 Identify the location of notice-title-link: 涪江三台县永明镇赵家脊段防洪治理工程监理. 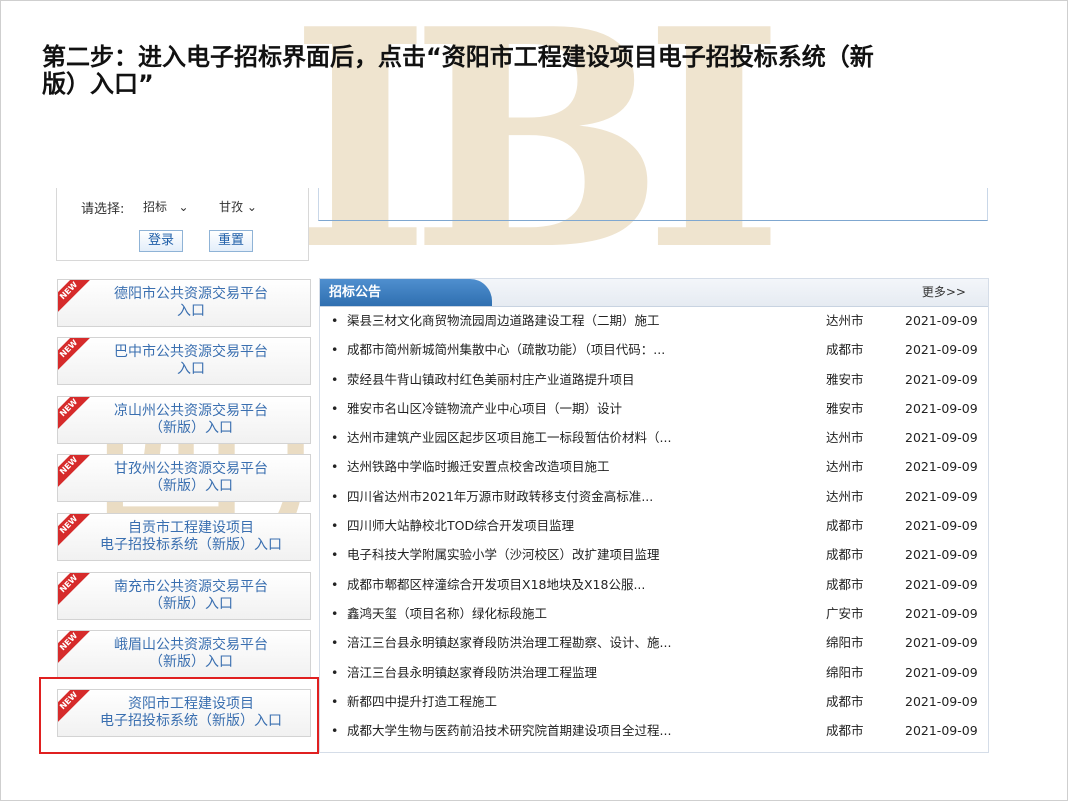
(577, 672).